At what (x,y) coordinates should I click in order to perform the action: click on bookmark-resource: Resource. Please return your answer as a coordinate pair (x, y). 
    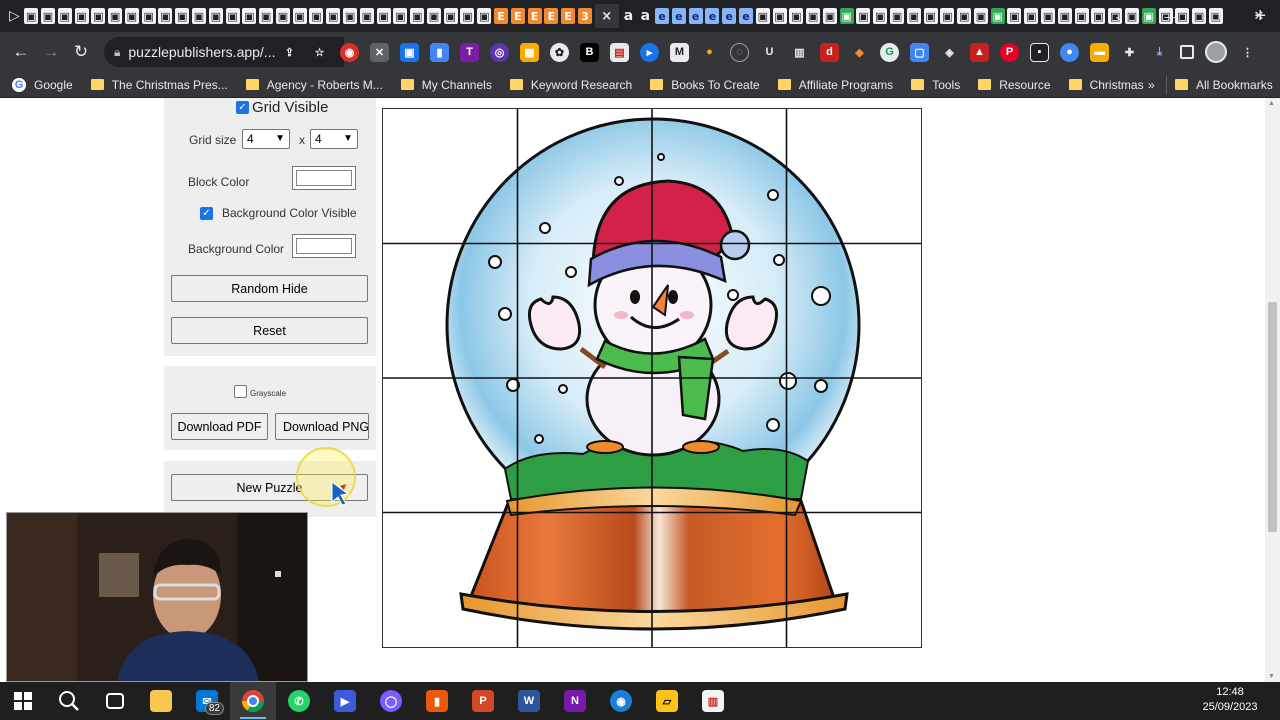
    Looking at the image, I should click on (1015, 85).